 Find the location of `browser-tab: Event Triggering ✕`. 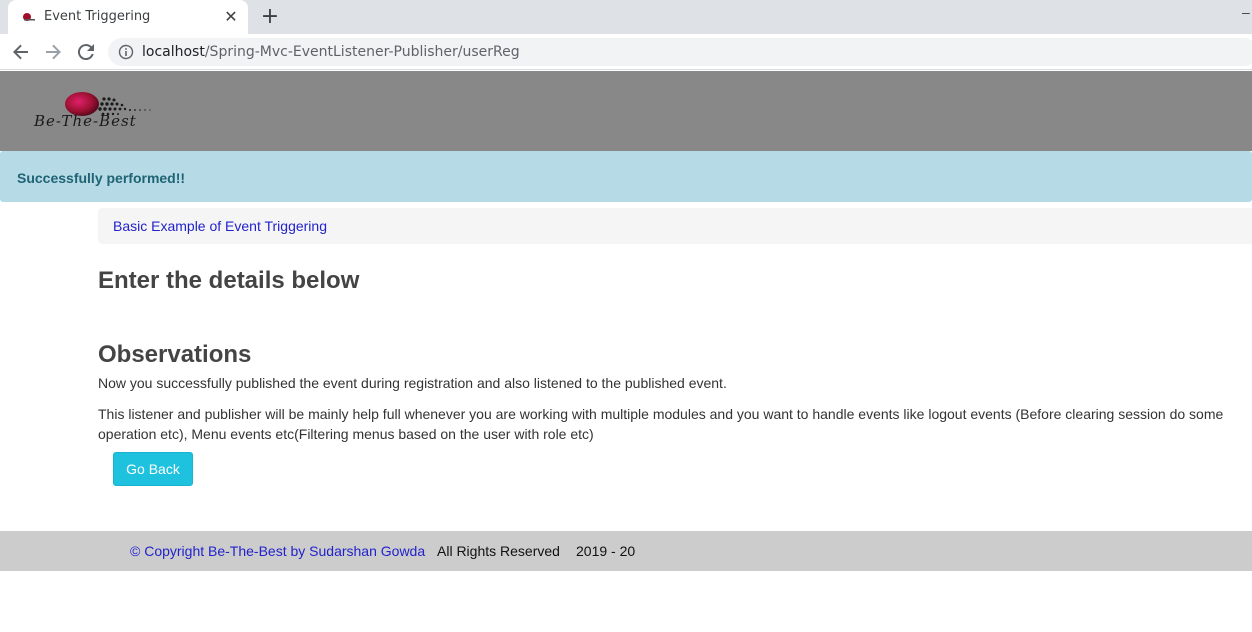

browser-tab: Event Triggering ✕ is located at coordinates (128, 17).